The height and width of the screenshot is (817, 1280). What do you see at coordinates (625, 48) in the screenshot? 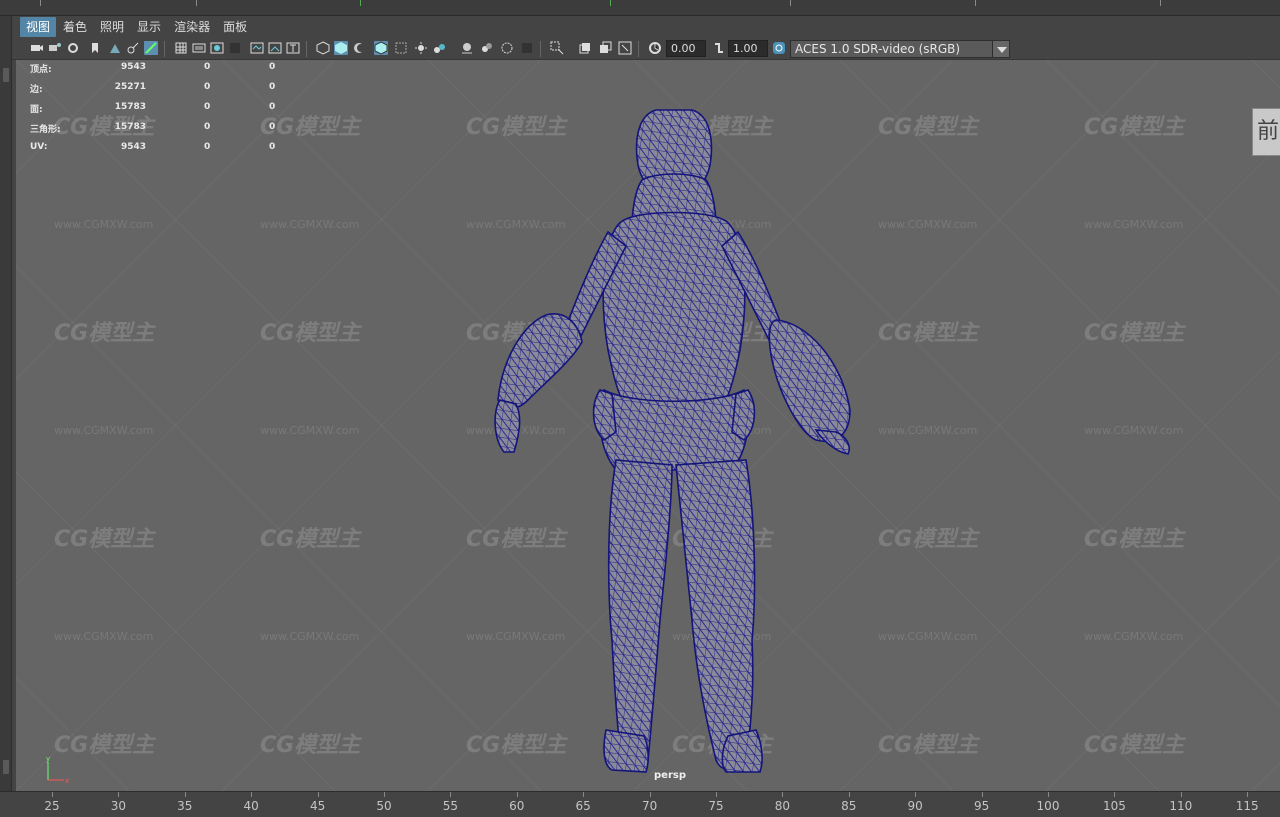
I see `frame-selection-icon` at bounding box center [625, 48].